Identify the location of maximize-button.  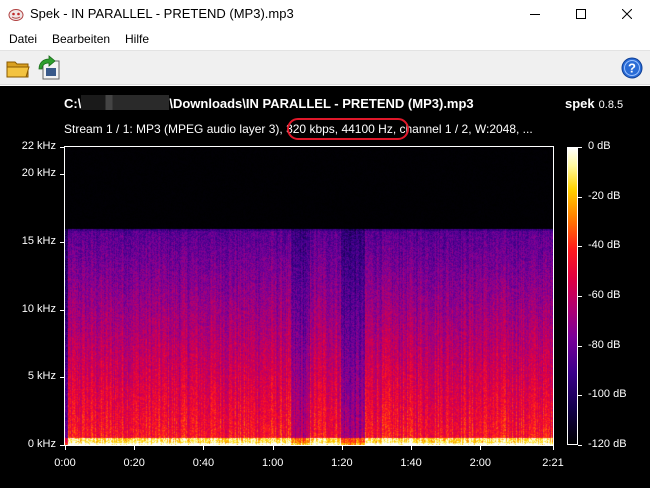
(581, 14).